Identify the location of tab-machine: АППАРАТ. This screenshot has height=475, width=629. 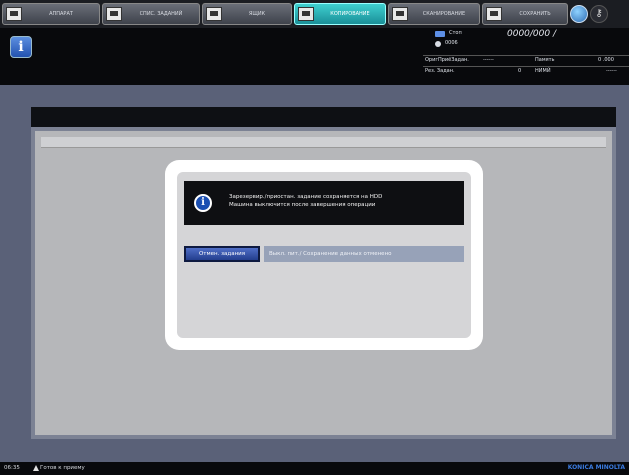
(51, 14).